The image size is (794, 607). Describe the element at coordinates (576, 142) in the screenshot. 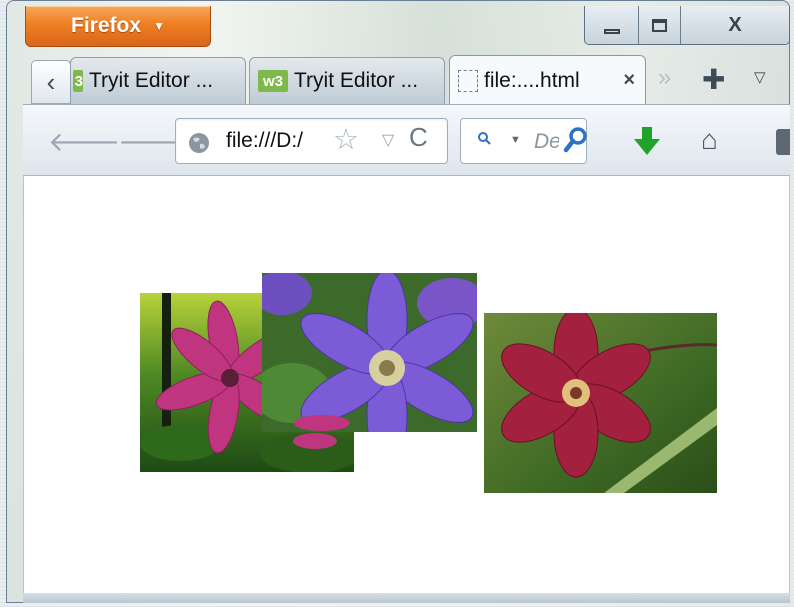

I see `search-icon` at that location.